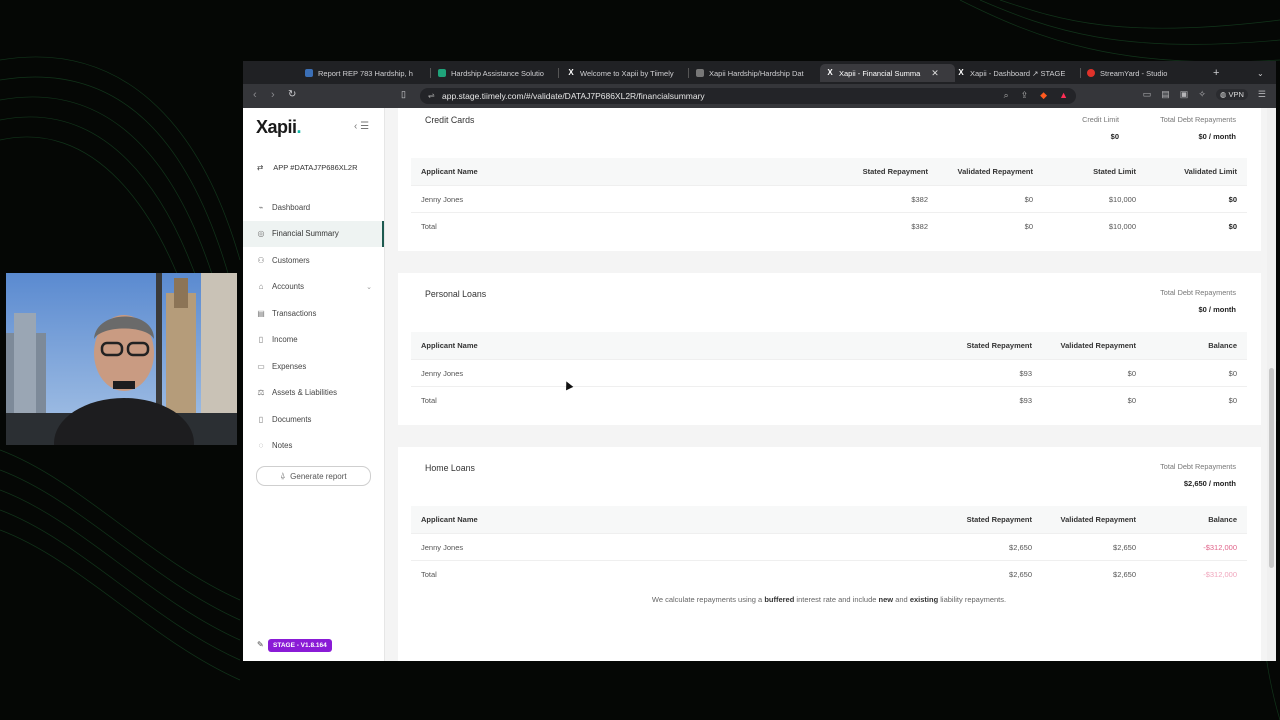 This screenshot has width=1280, height=720. I want to click on xapii-logo: Xapii., so click(278, 127).